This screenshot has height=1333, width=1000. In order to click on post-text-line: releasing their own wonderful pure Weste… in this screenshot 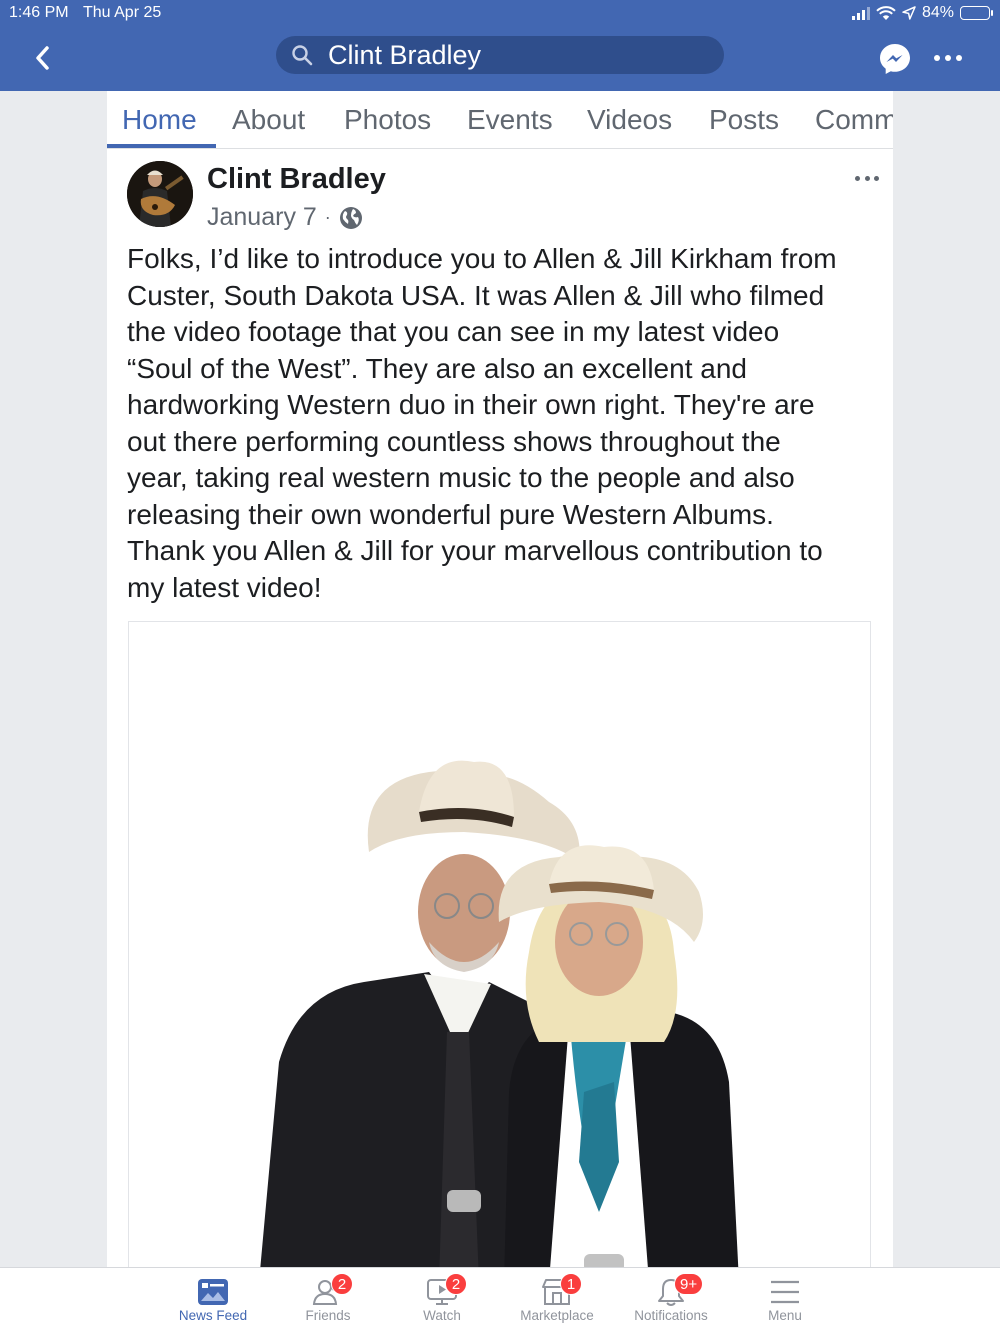, I will do `click(450, 514)`.